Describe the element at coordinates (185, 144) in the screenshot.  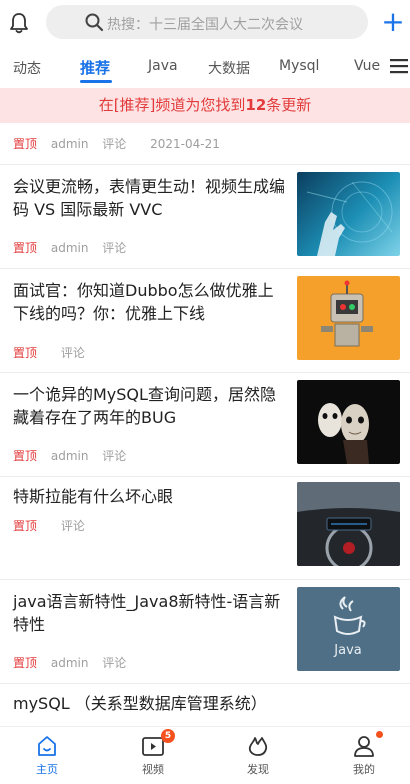
I see `date: 2021-04-21` at that location.